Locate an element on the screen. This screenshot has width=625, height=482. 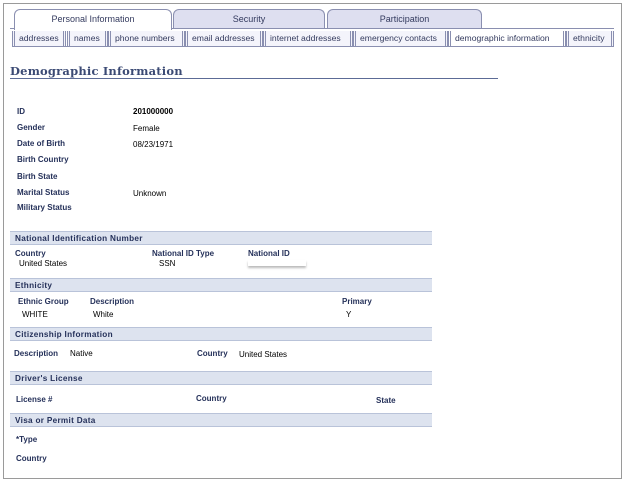
birth-country-label: Birth Country is located at coordinates (43, 159).